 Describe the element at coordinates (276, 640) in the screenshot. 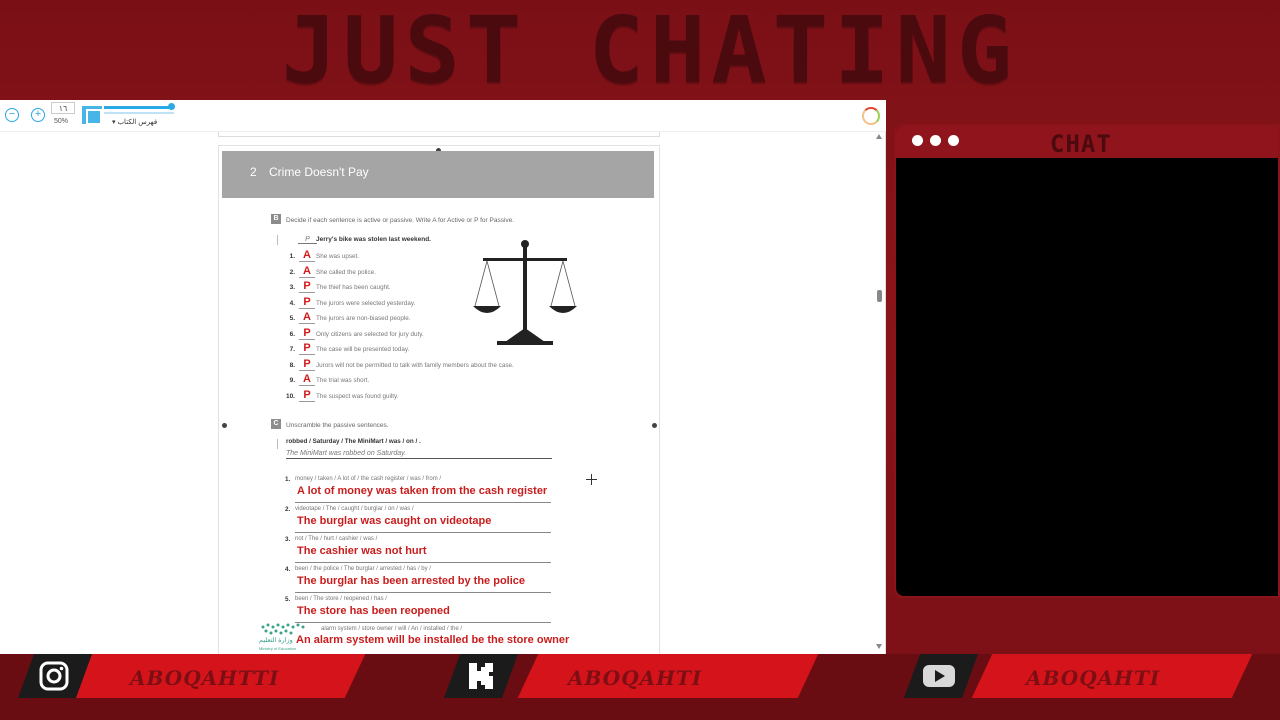

I see `ministry-logo-arabic: وزارة التعليم` at that location.